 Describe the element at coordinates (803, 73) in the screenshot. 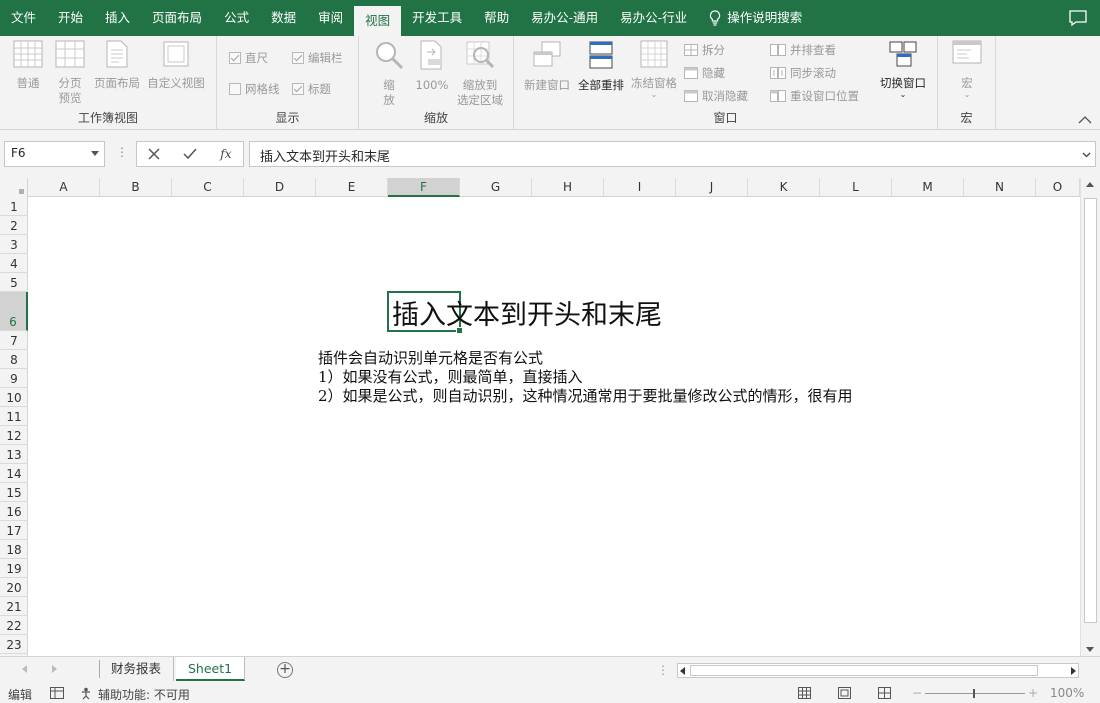

I see `sync-scroll-button: 同步滚动` at that location.